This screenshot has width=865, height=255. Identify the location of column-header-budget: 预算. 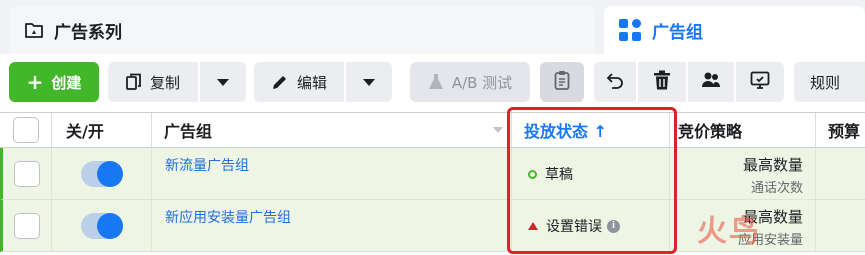
(840, 130).